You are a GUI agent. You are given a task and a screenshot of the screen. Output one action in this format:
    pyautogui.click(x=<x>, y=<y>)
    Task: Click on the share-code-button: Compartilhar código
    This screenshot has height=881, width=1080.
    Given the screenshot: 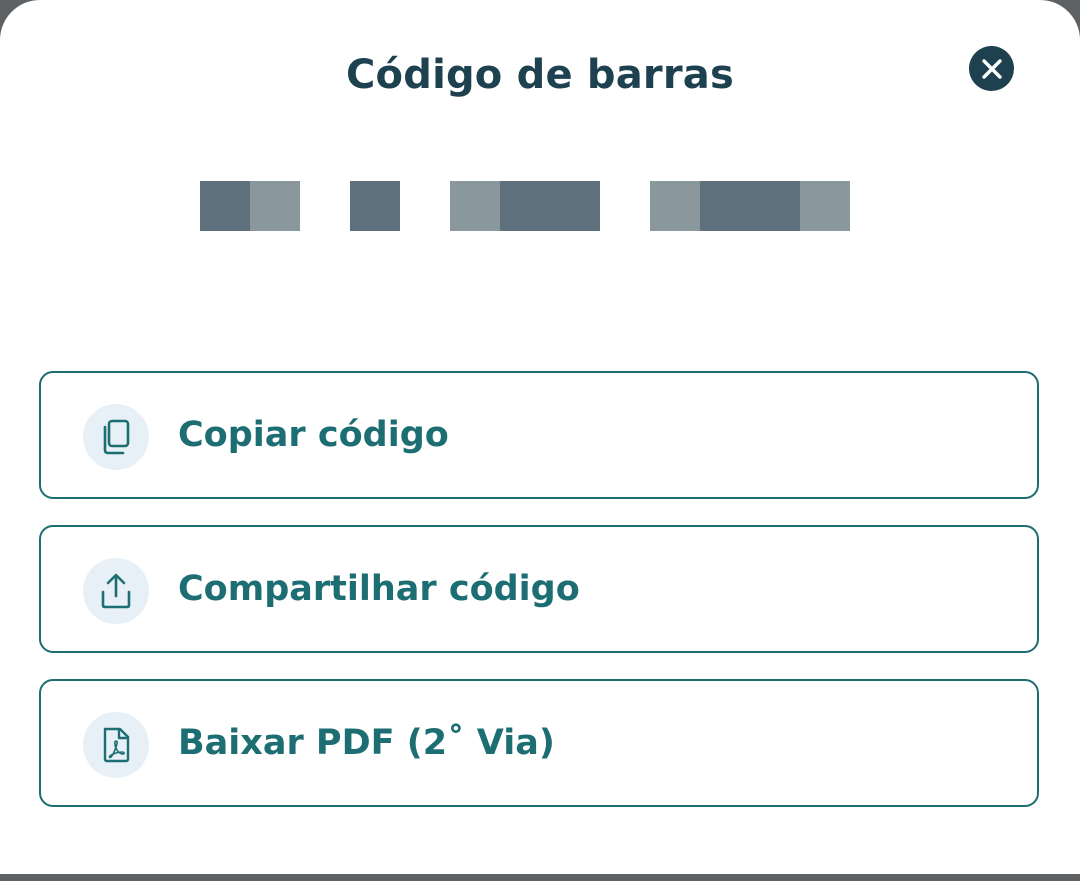 What is the action you would take?
    pyautogui.click(x=539, y=589)
    